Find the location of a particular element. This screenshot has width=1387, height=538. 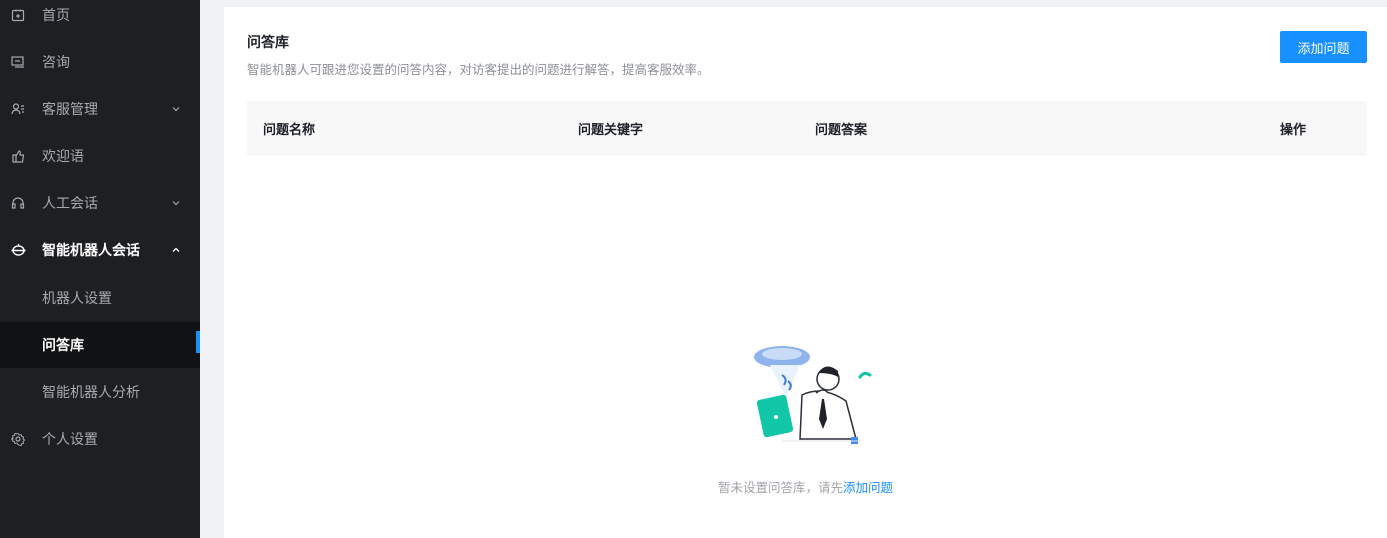

sidebar-item-consult: 咨询 is located at coordinates (100, 62).